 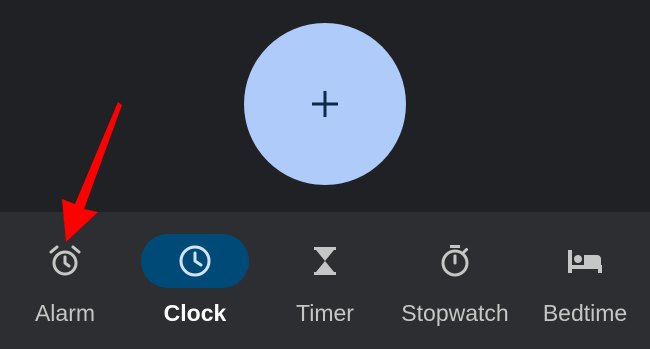 I want to click on alarm-icon, so click(x=65, y=260).